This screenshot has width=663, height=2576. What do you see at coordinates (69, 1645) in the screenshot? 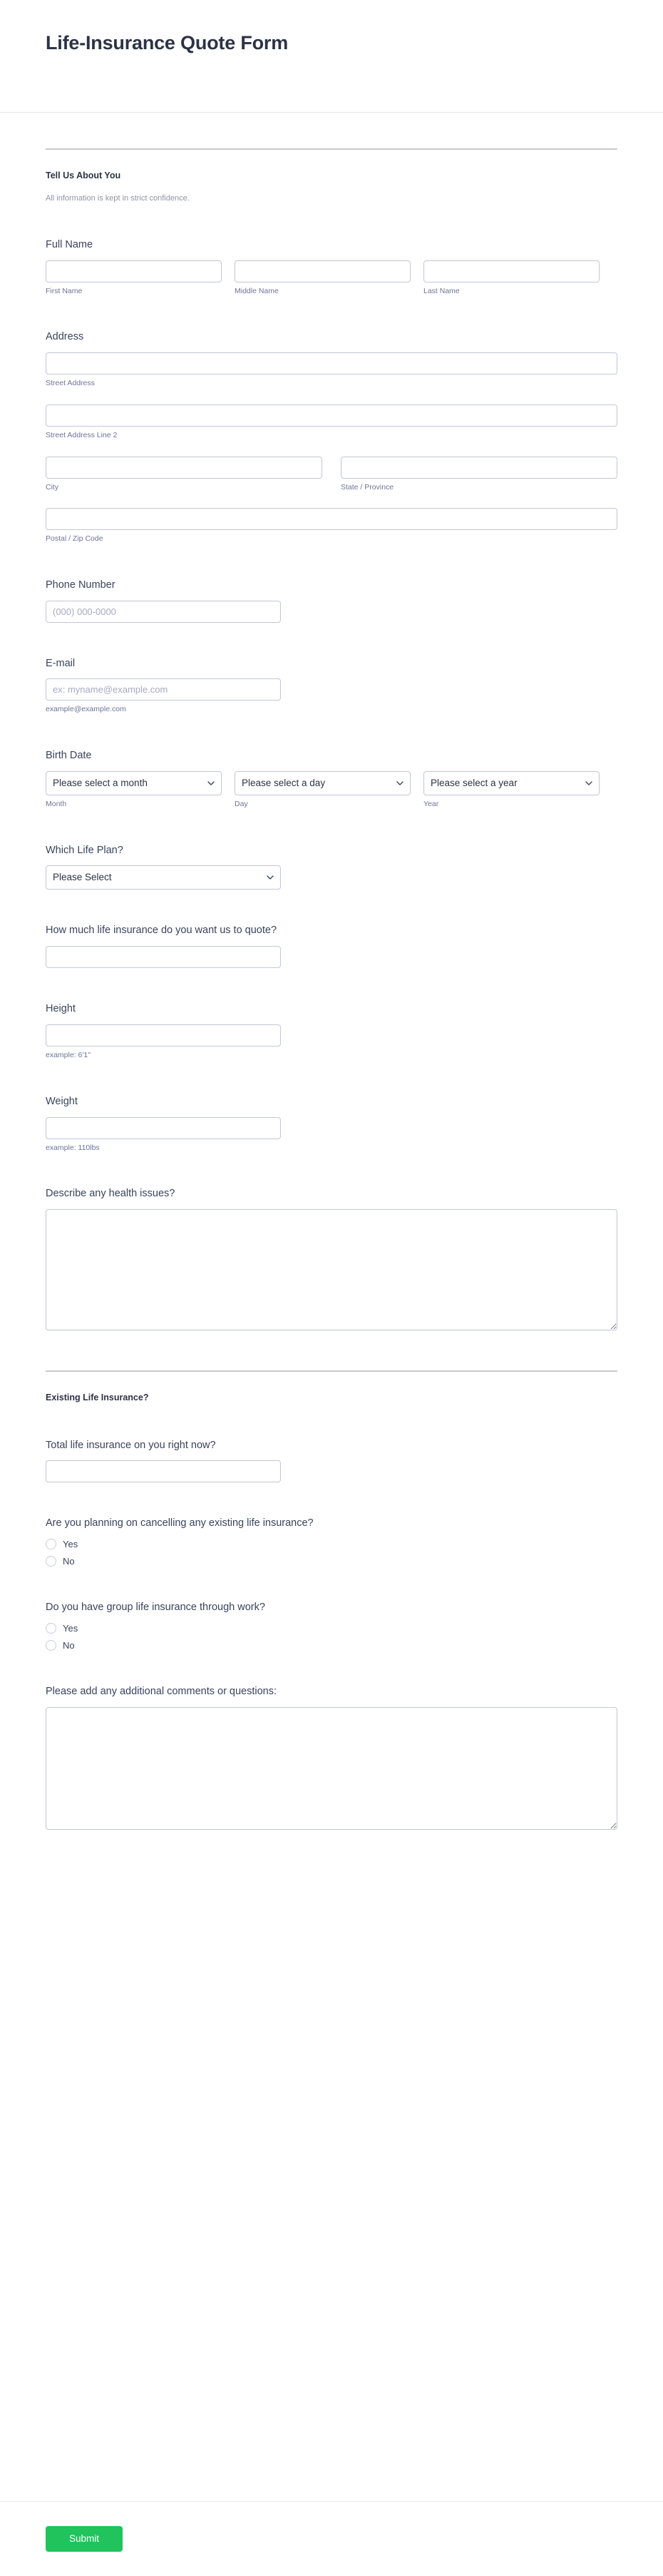
I see `radio-label-group-no: No` at bounding box center [69, 1645].